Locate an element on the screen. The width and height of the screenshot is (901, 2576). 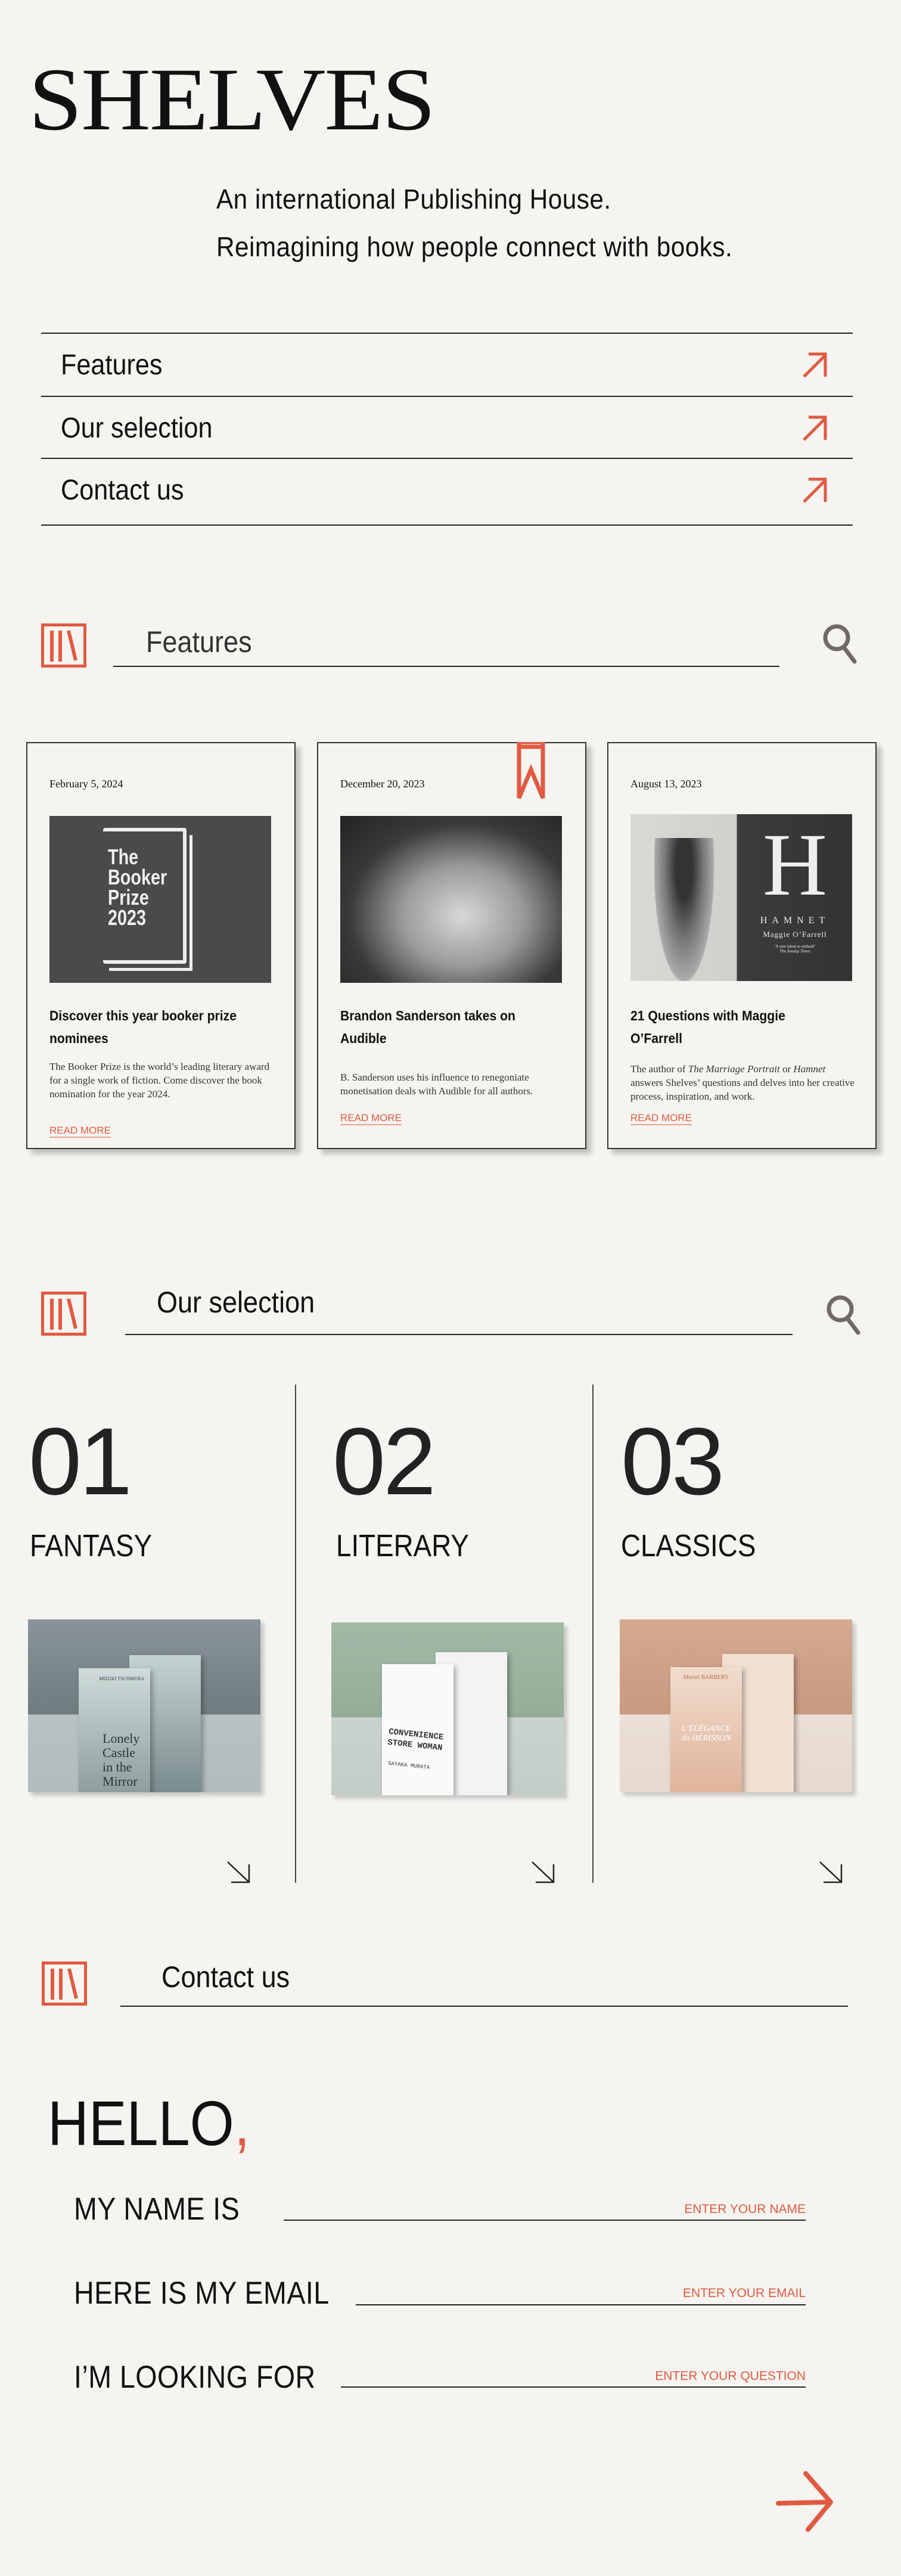
logo: SHELVES is located at coordinates (232, 100).